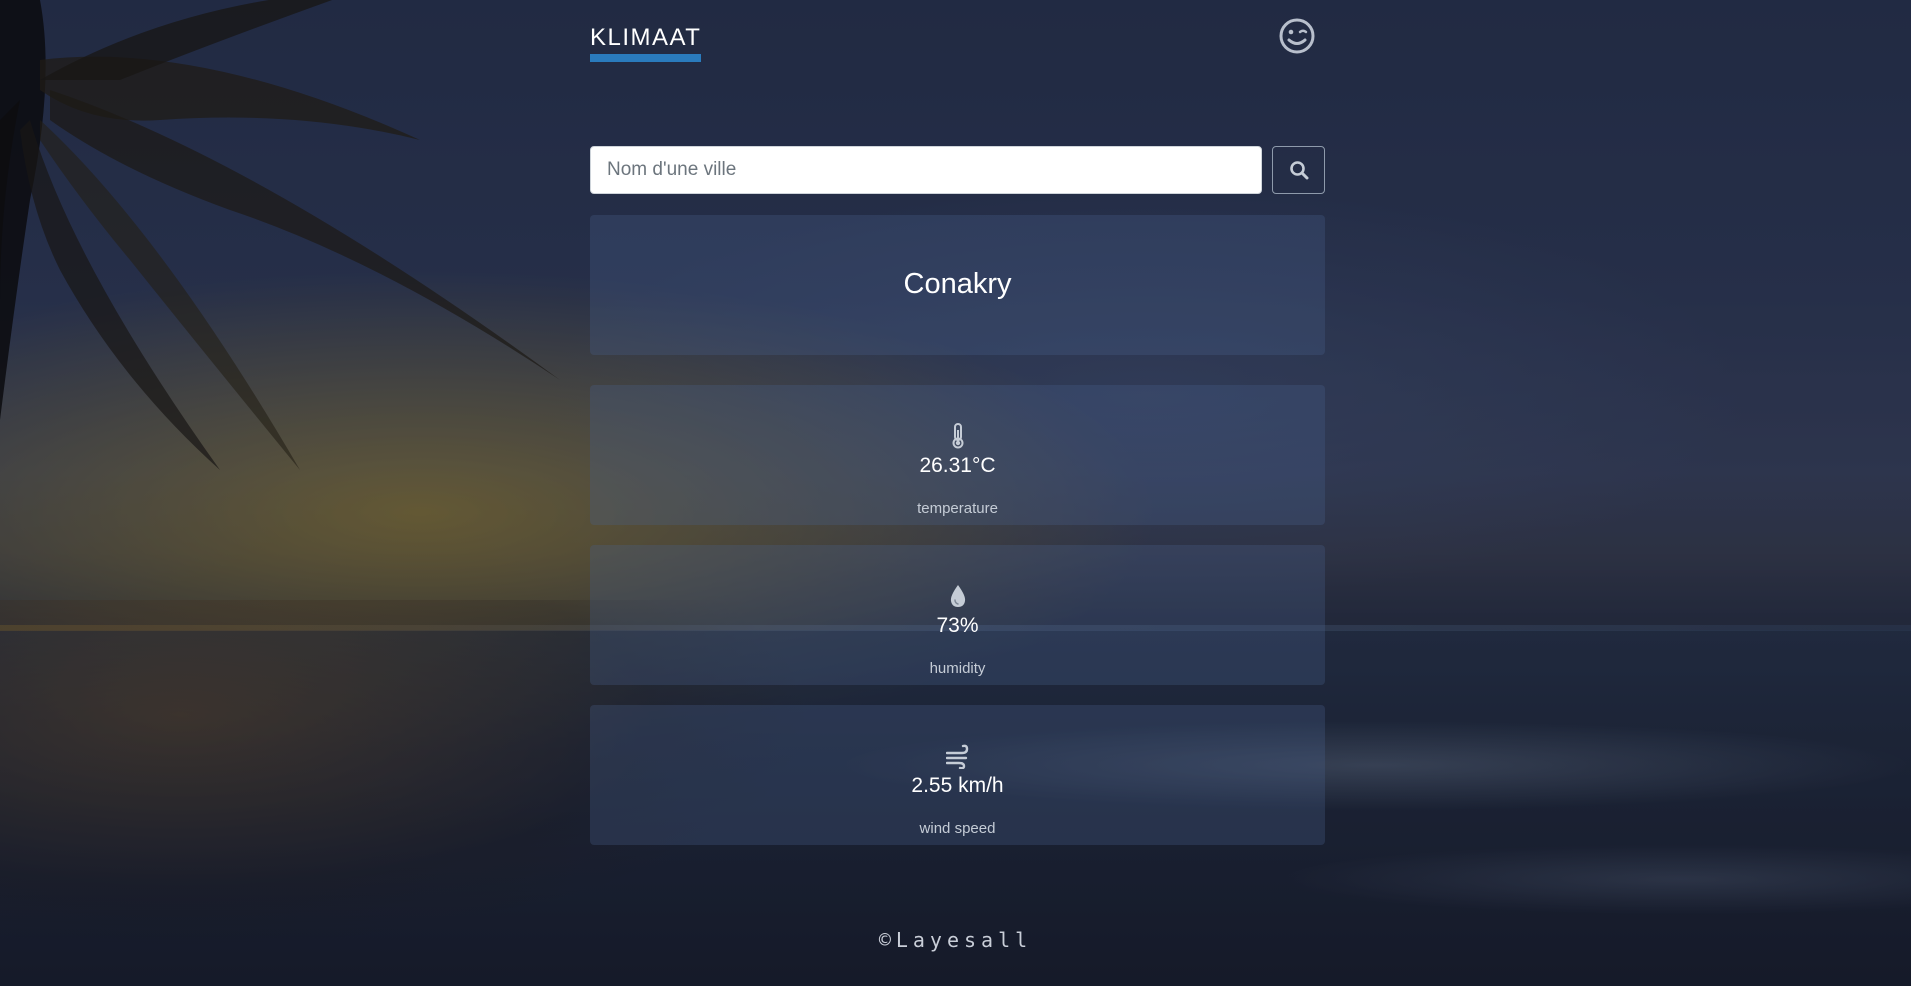 This screenshot has height=986, width=1911. I want to click on search-icon, so click(1298, 170).